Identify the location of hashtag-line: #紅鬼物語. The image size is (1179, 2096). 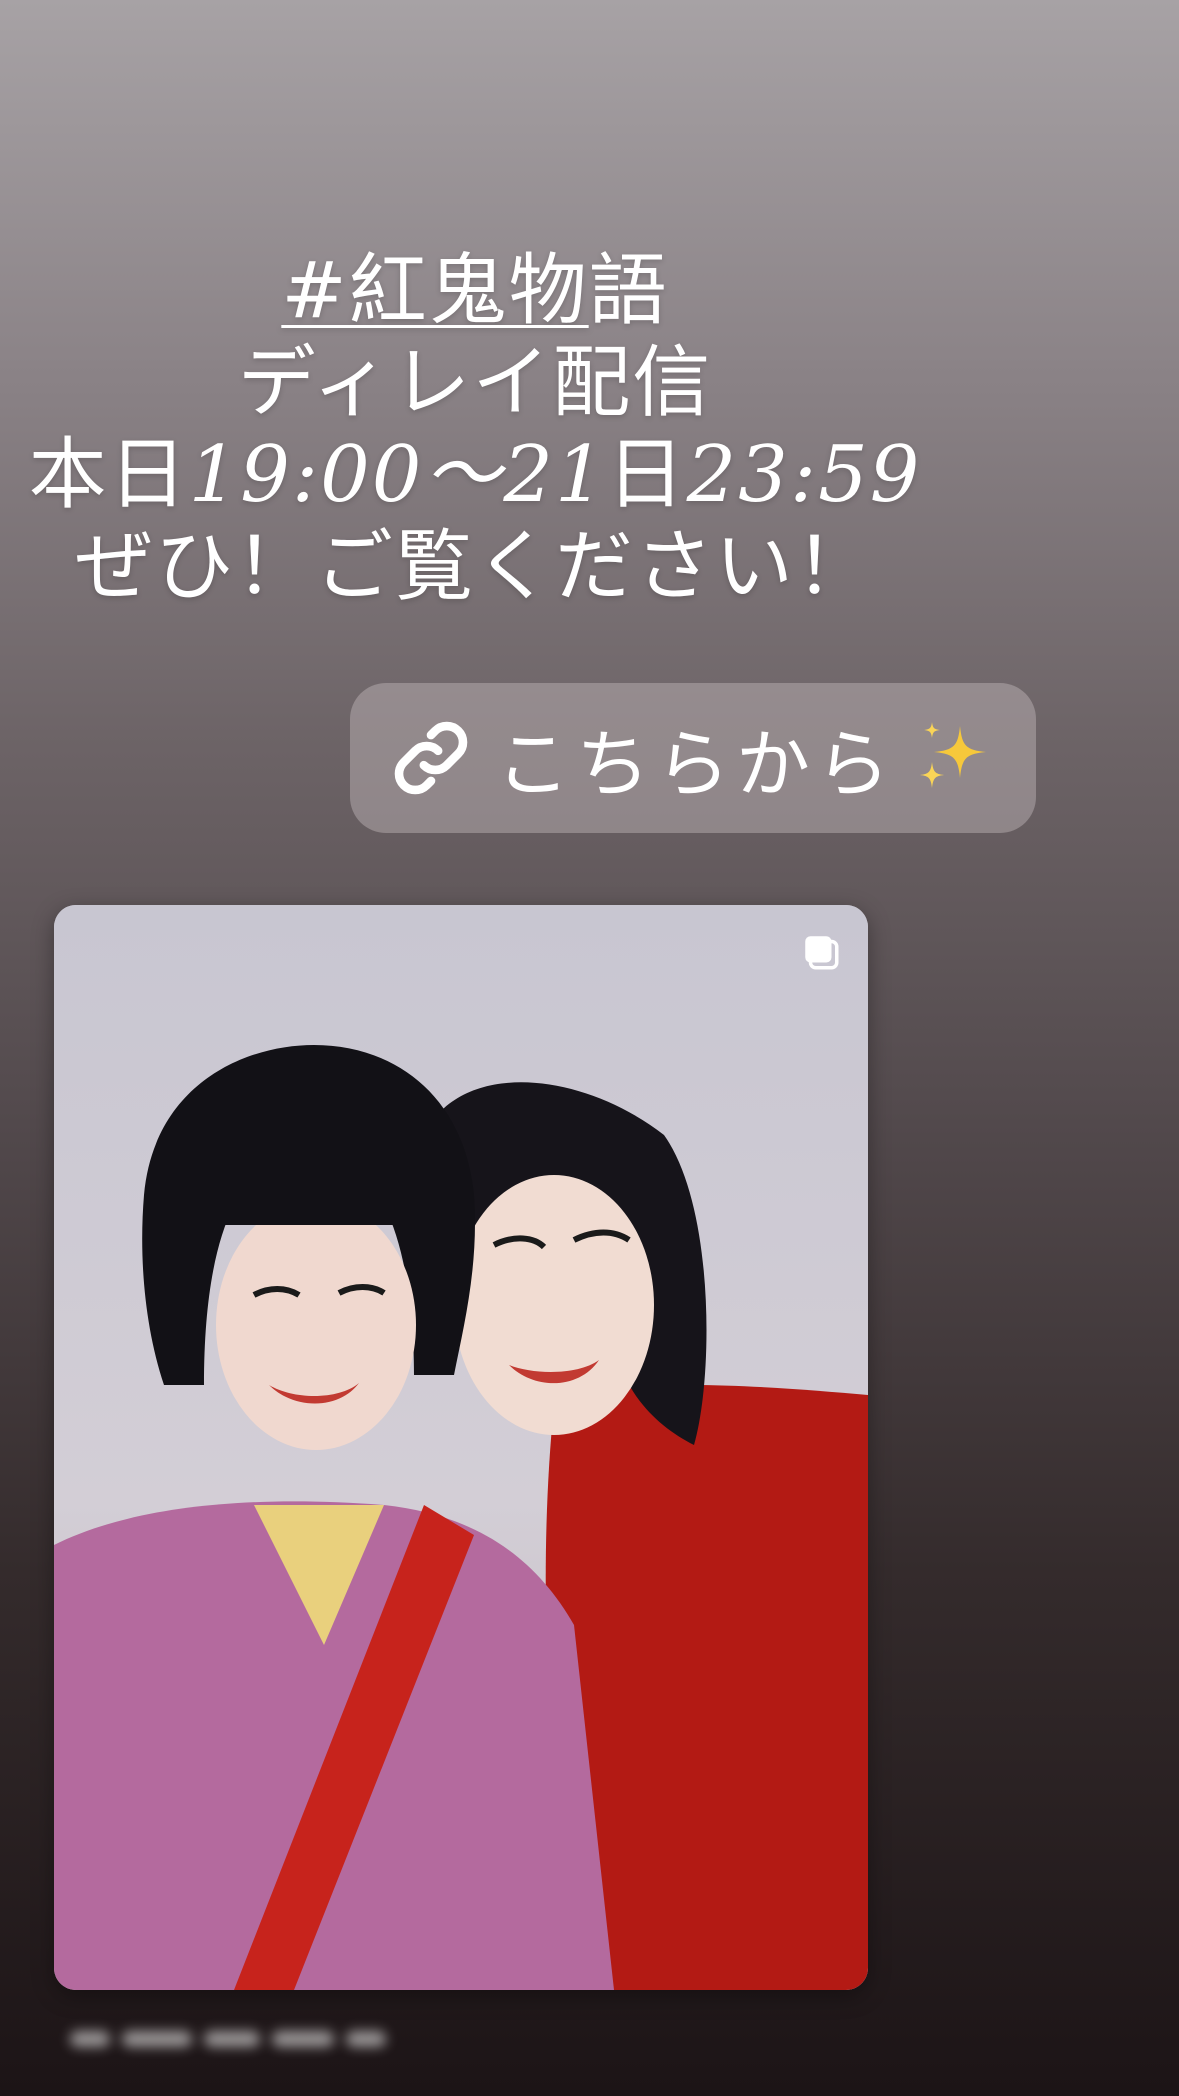
(475, 291).